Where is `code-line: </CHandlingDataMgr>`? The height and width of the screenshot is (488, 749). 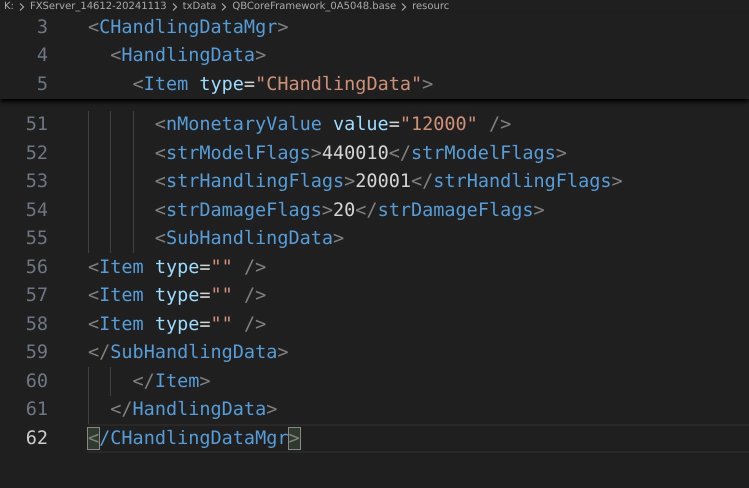
code-line: </CHandlingDataMgr> is located at coordinates (194, 438).